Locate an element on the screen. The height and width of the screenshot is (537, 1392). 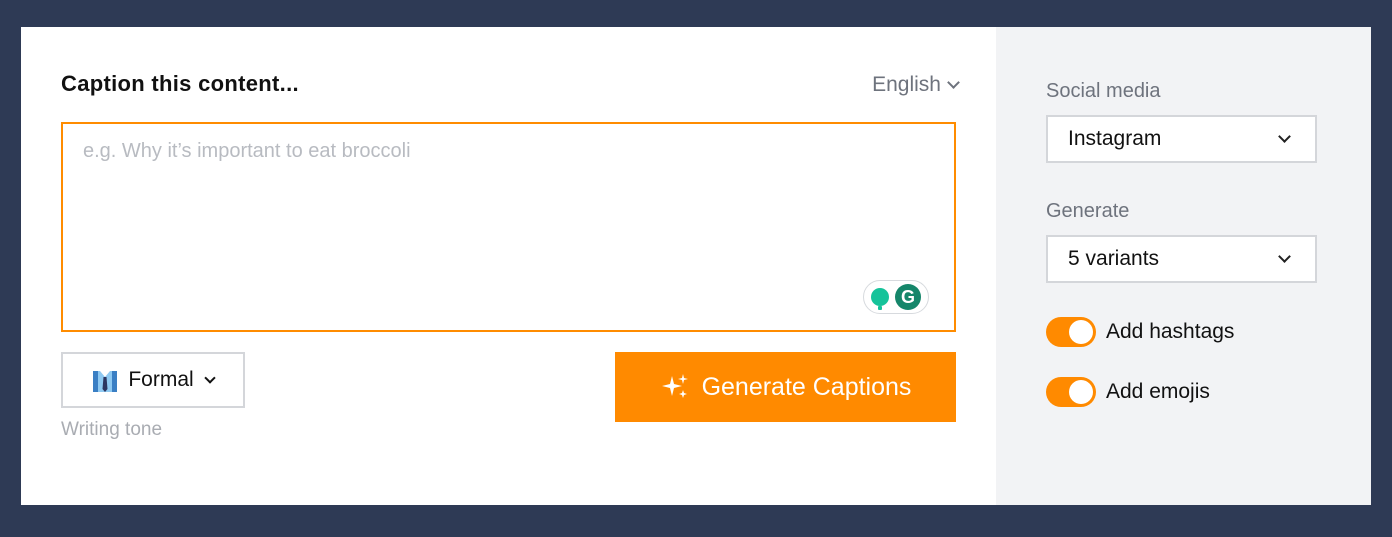
tone-value: Formal is located at coordinates (161, 379).